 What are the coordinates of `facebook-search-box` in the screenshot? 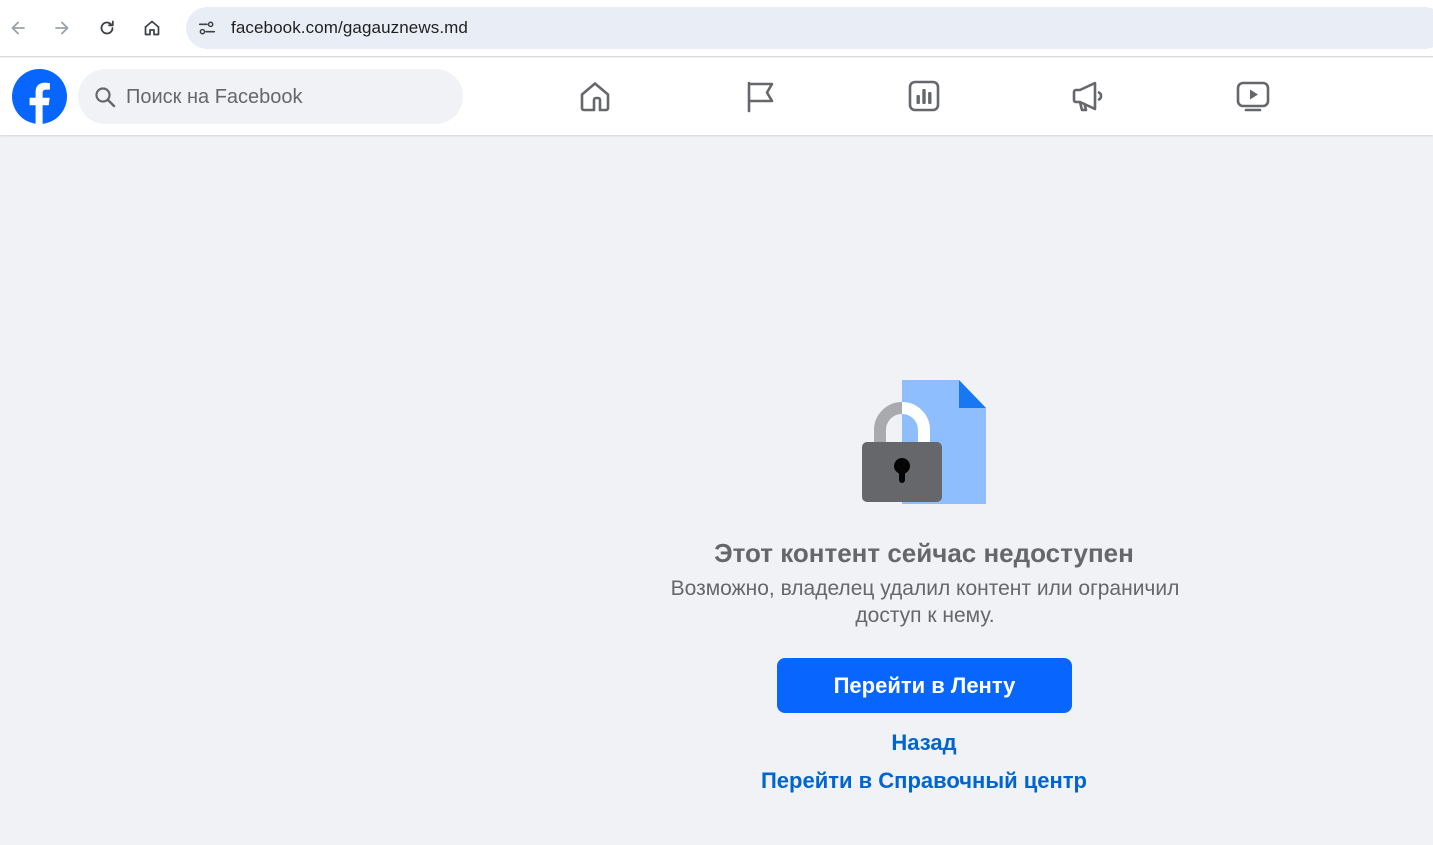 It's located at (270, 96).